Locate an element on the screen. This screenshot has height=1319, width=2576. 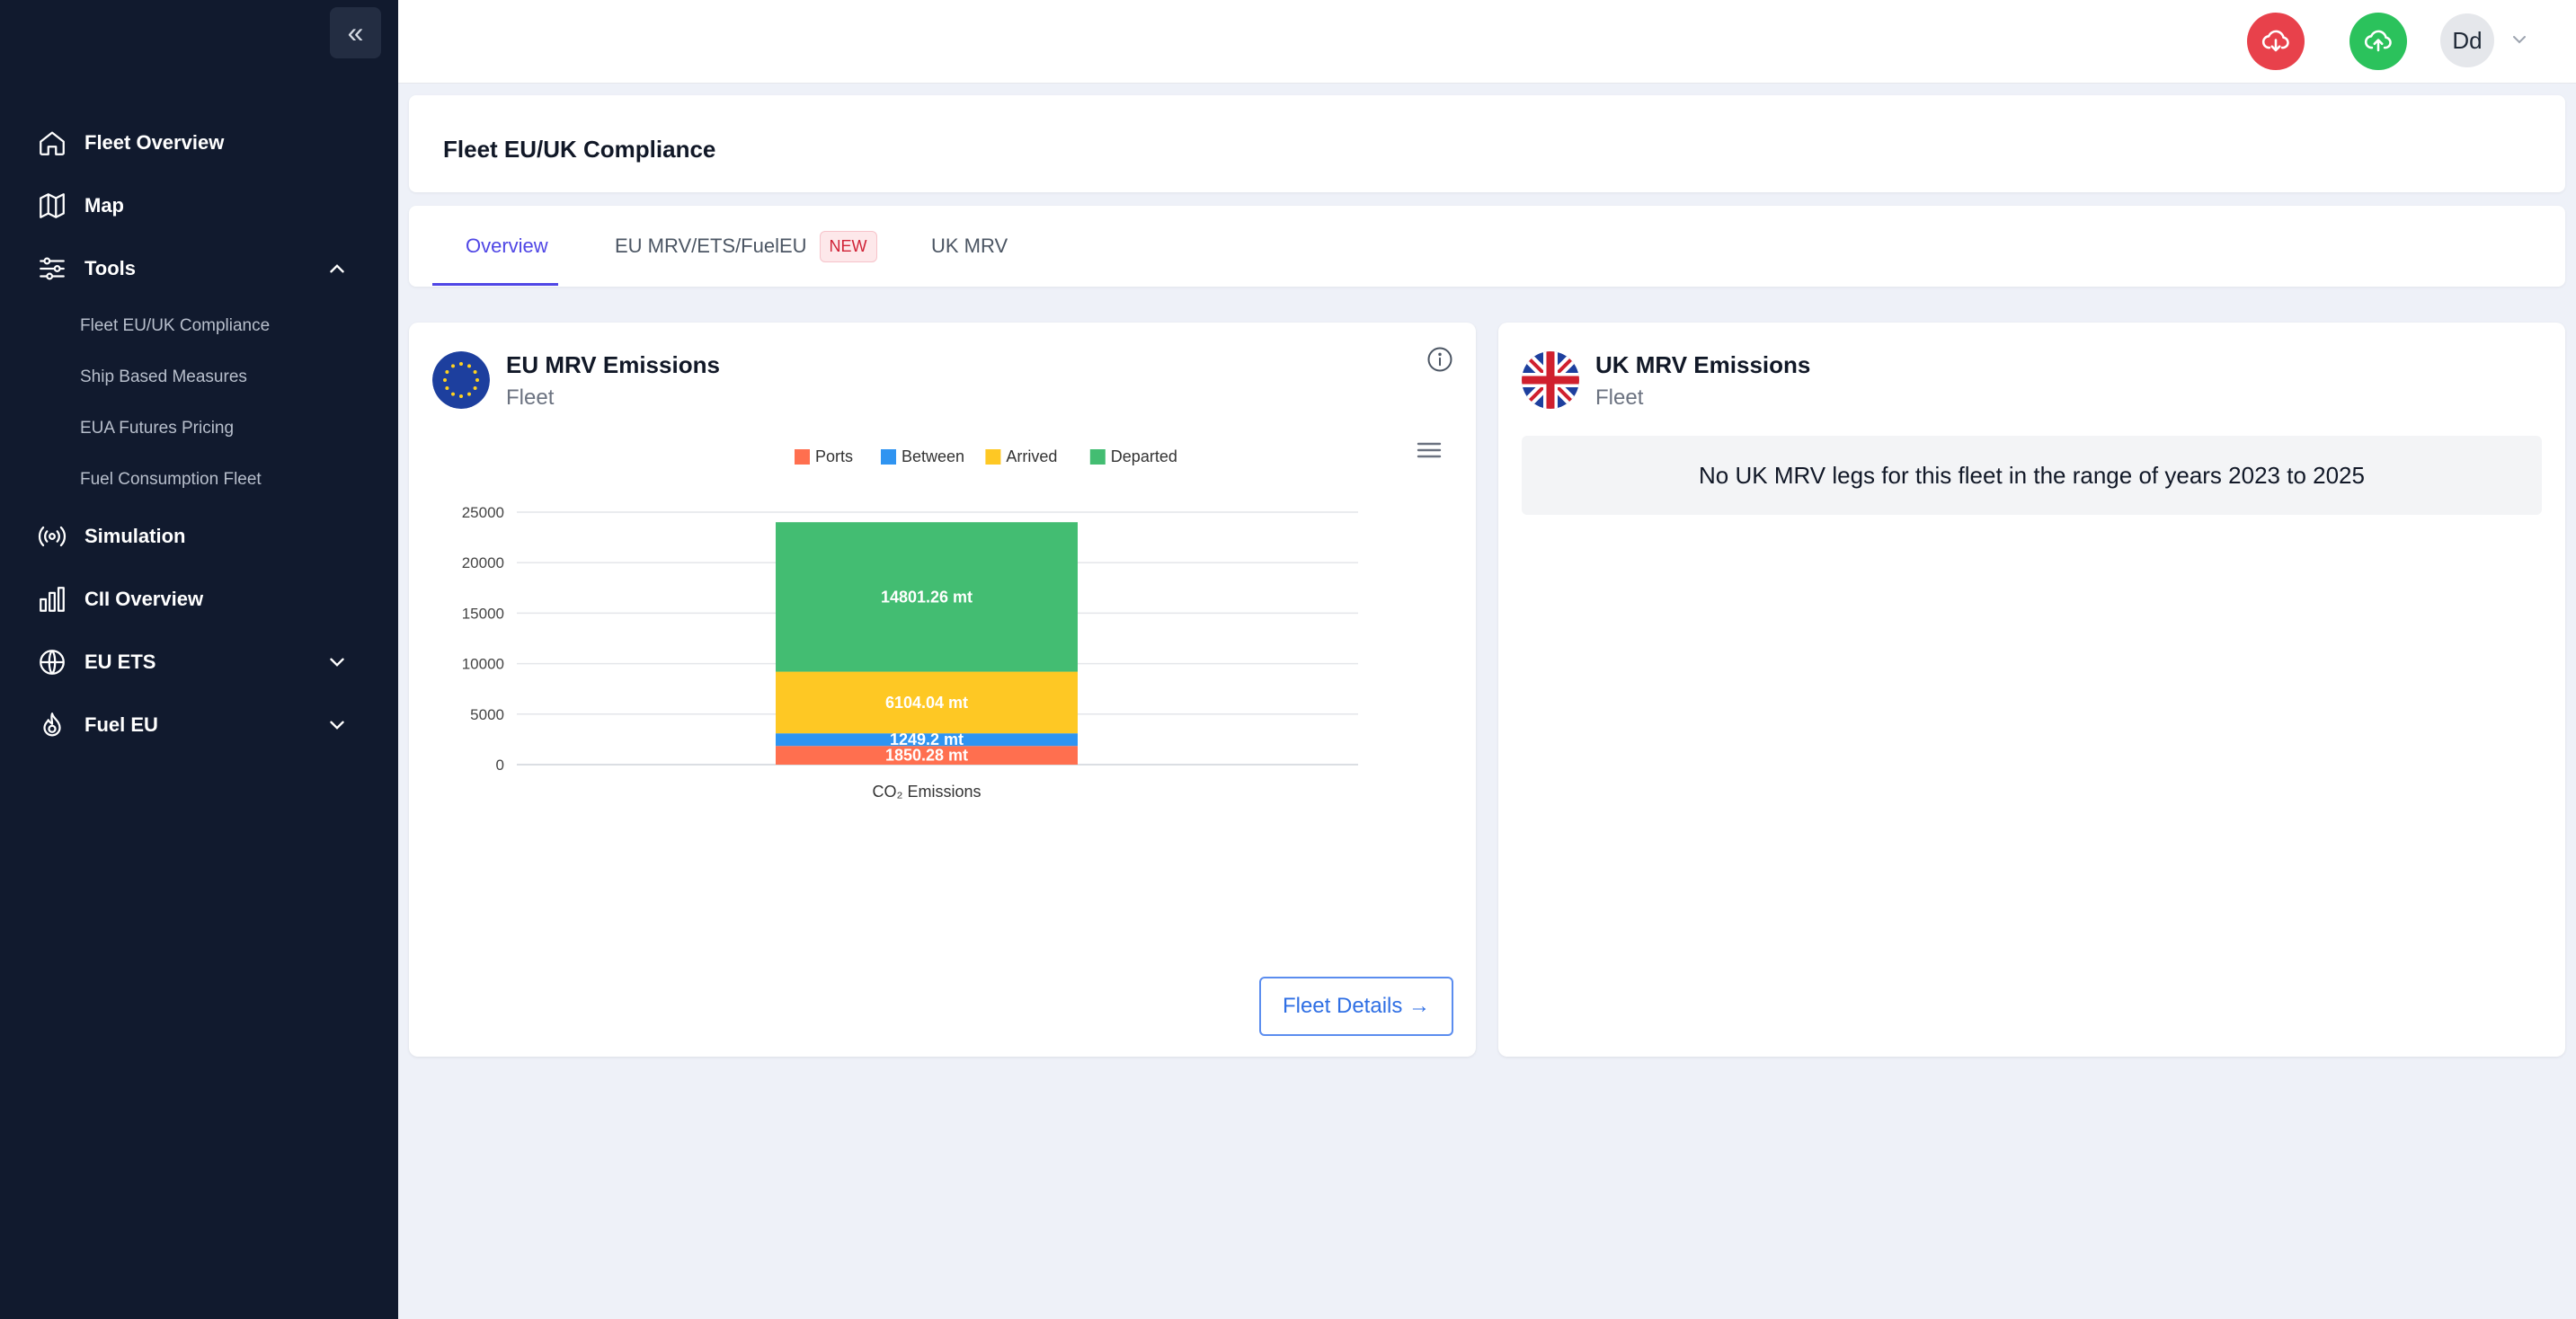
sidebar-item-eu-ets: EU ETS is located at coordinates (199, 662).